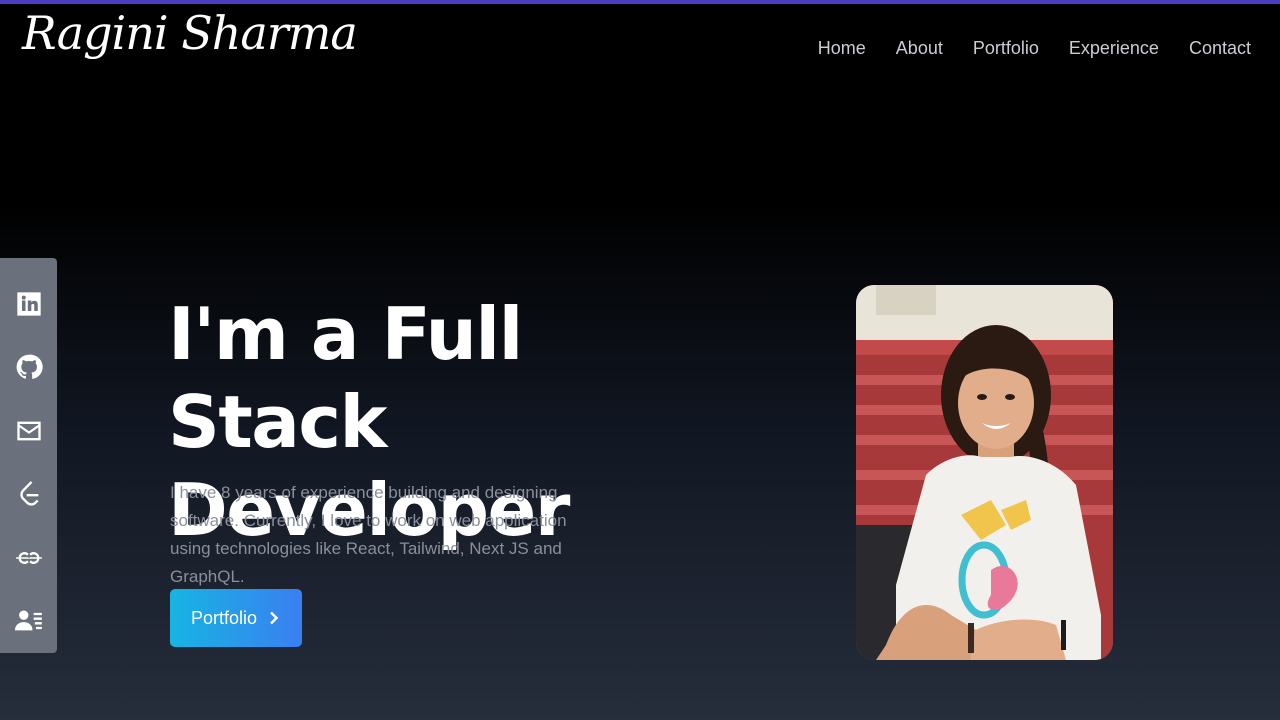 The image size is (1280, 720). I want to click on site-logo: Ragini Sharma, so click(190, 33).